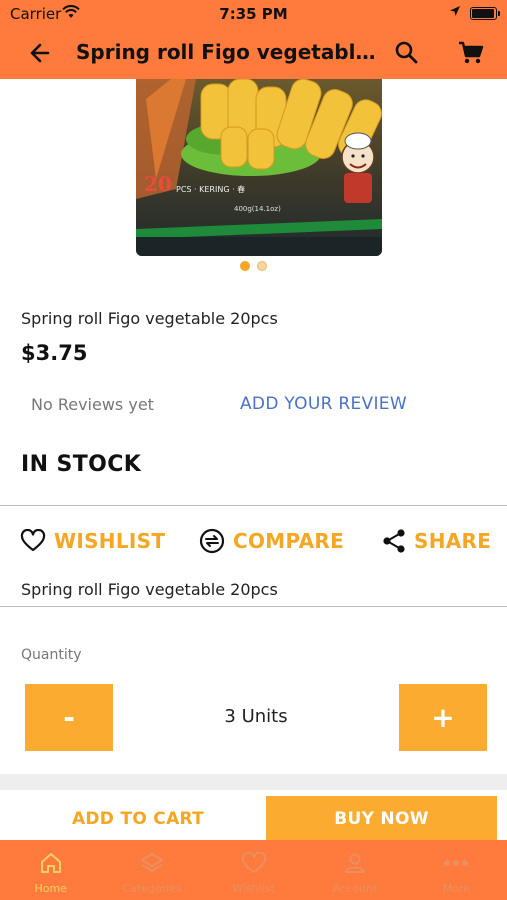 The height and width of the screenshot is (900, 507). I want to click on app-header: Spring roll Figo vegetable 20pcs, so click(253, 53).